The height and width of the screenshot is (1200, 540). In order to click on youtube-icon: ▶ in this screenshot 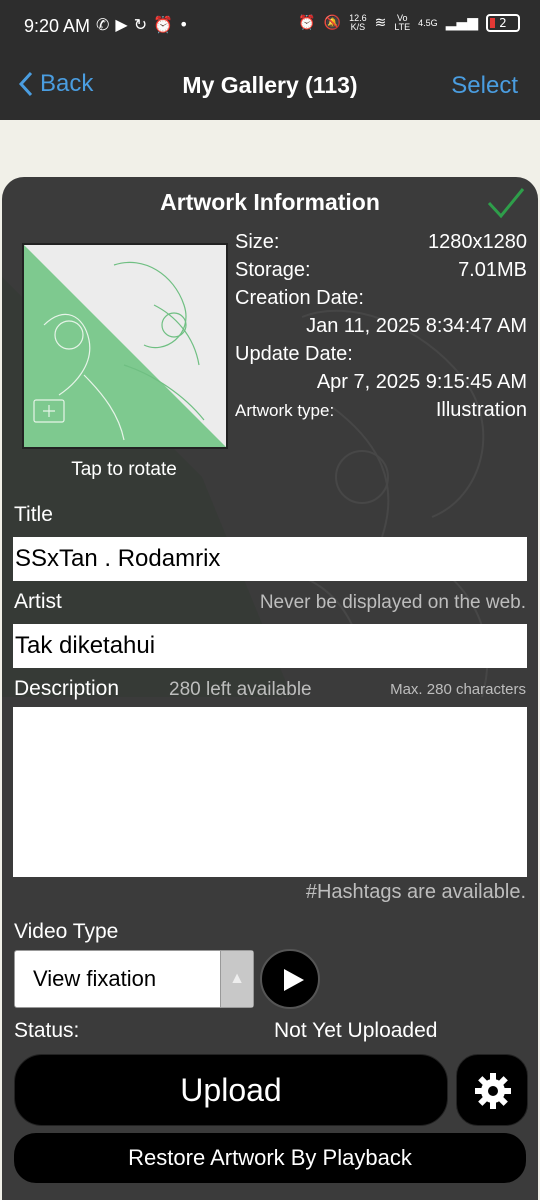, I will do `click(124, 24)`.